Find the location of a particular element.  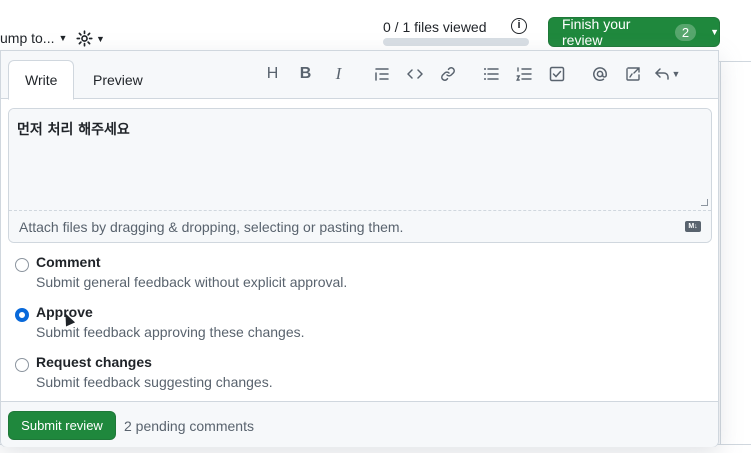

editor-tabbar: Write Preview H B I ▼ is located at coordinates (359, 75).